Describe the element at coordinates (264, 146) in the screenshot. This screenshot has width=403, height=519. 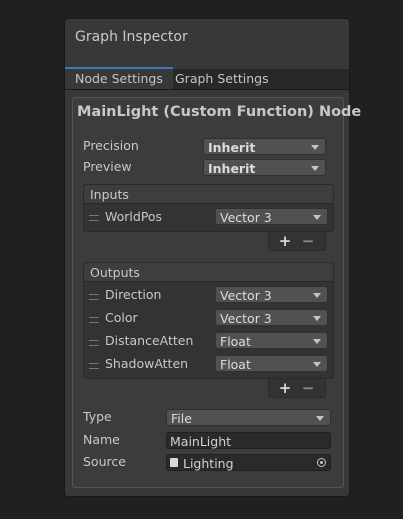
I see `precision-dropdown: Inherit` at that location.